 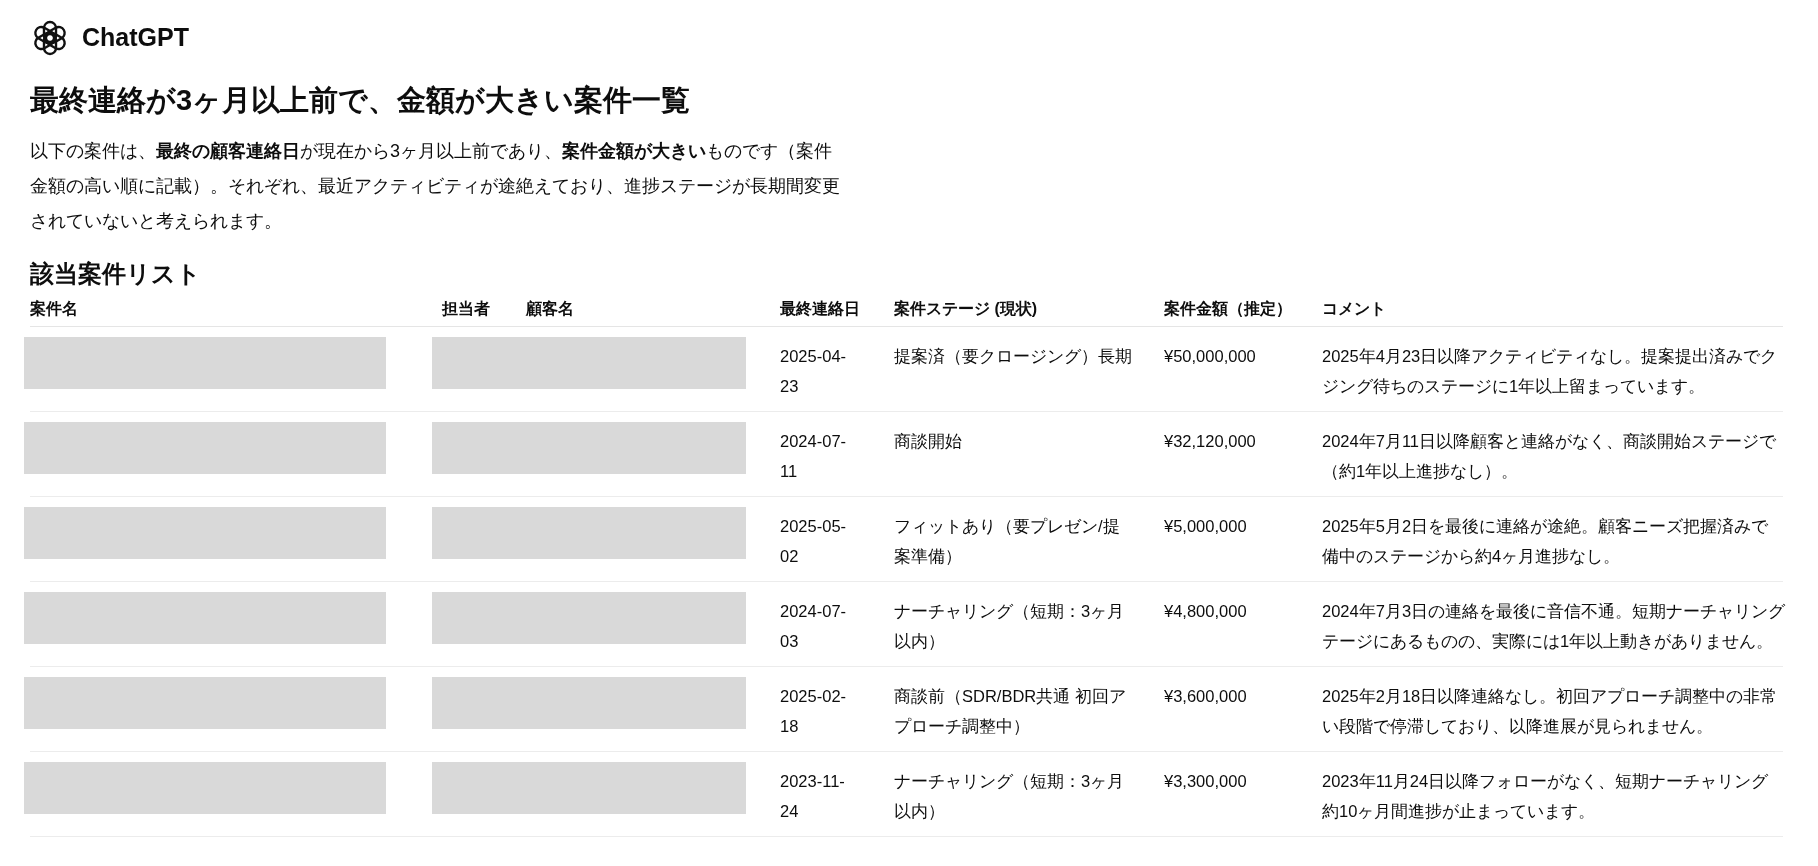 What do you see at coordinates (1546, 796) in the screenshot?
I see `comment-cell-text: 2023年11月24日以降フォローがなく、短期ナーチャリング 約10ヶ月間進捗が止まっています。` at bounding box center [1546, 796].